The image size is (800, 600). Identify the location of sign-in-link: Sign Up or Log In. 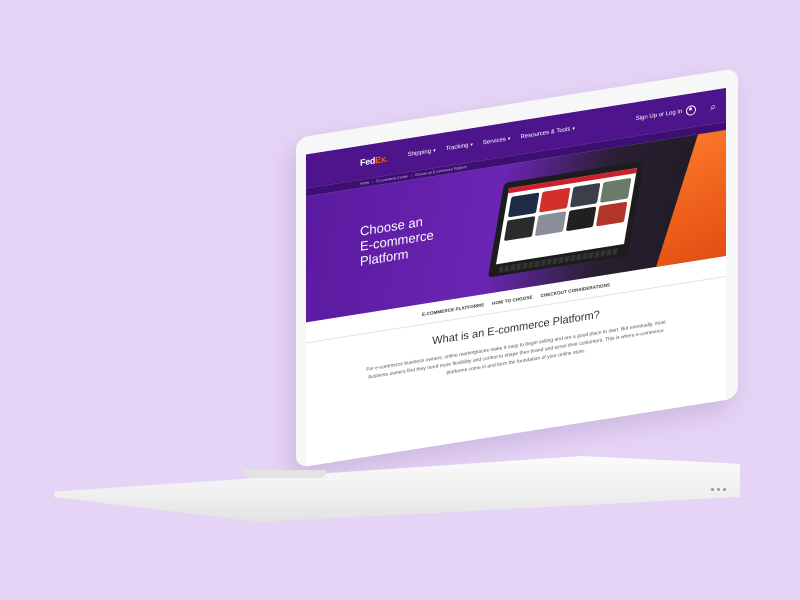
(666, 114).